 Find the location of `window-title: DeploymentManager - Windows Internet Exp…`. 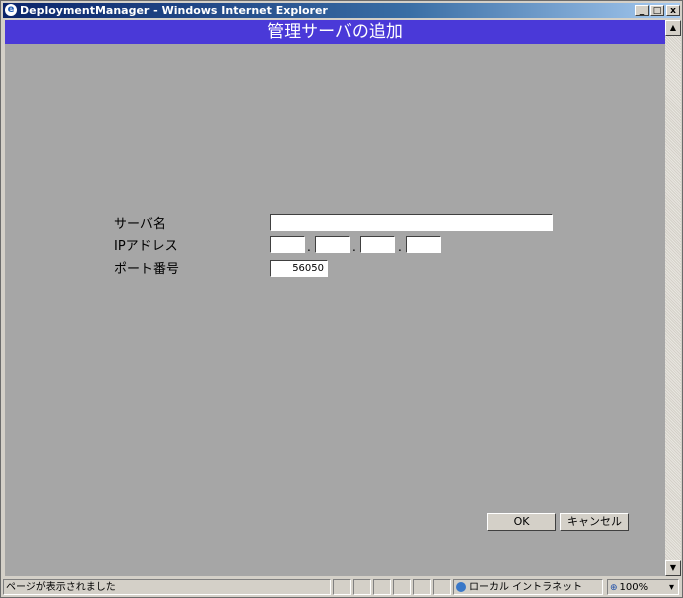

window-title: DeploymentManager - Windows Internet Exp… is located at coordinates (174, 10).